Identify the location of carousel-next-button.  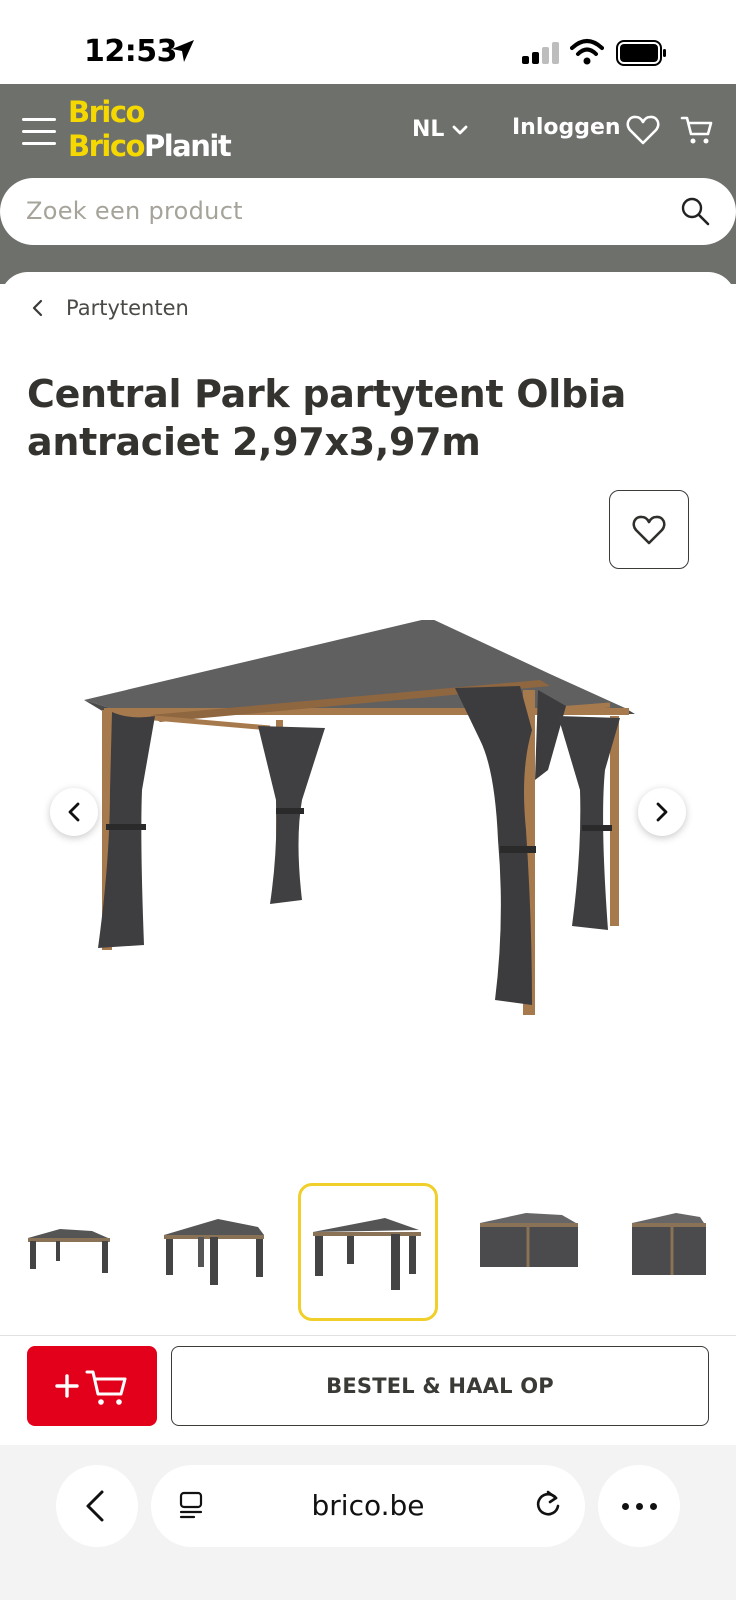
(662, 812).